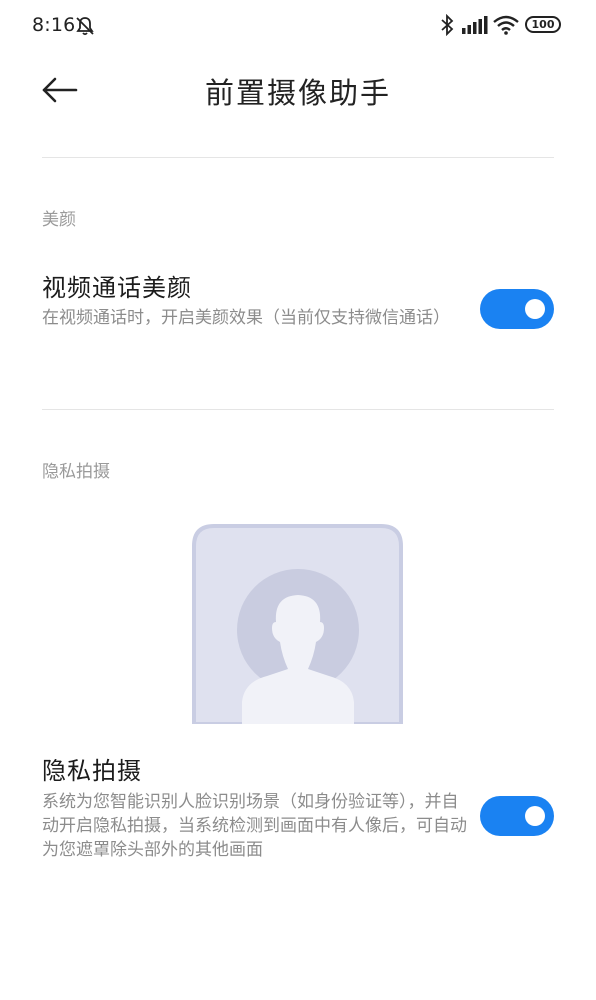 The image size is (596, 1000). I want to click on header: 前置摄像助手, so click(298, 92).